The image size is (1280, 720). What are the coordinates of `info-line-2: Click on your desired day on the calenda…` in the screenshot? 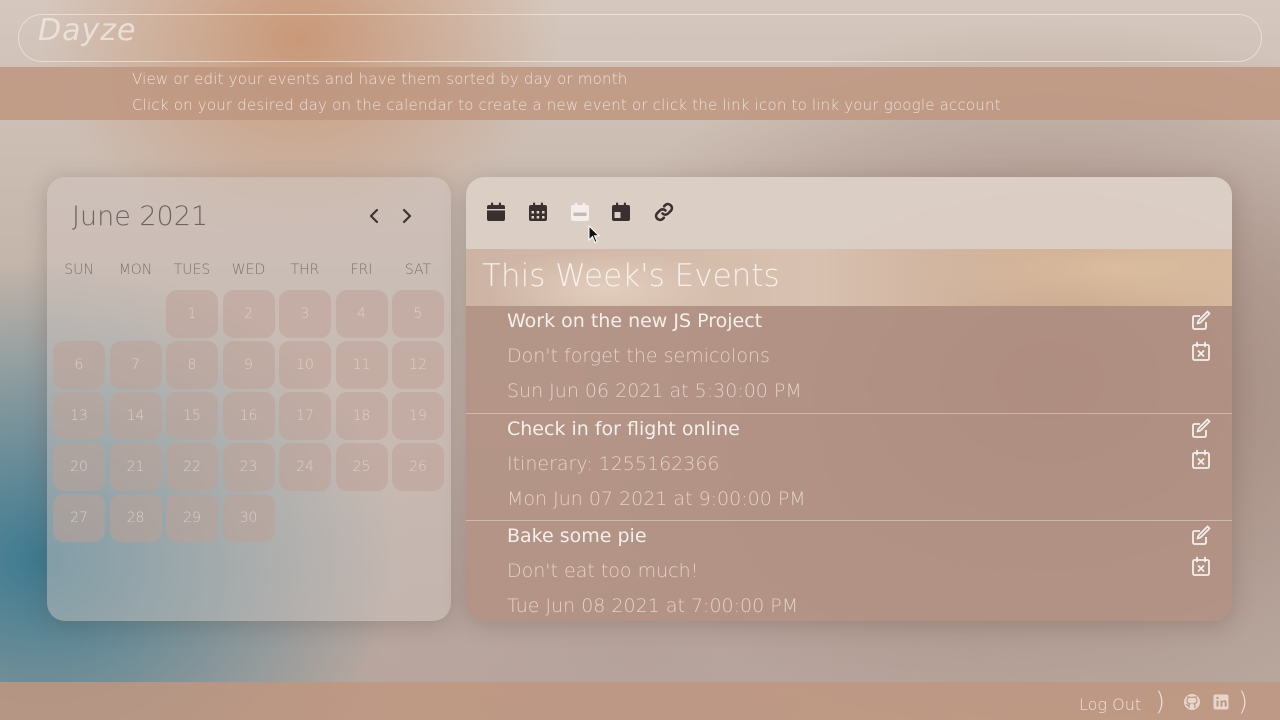 It's located at (566, 105).